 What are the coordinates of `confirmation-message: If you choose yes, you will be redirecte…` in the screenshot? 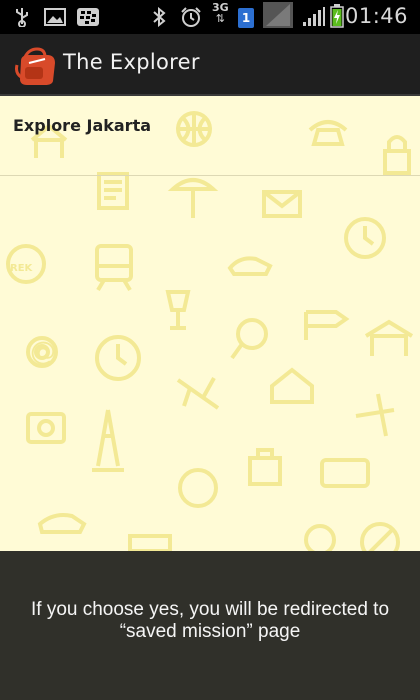 It's located at (210, 620).